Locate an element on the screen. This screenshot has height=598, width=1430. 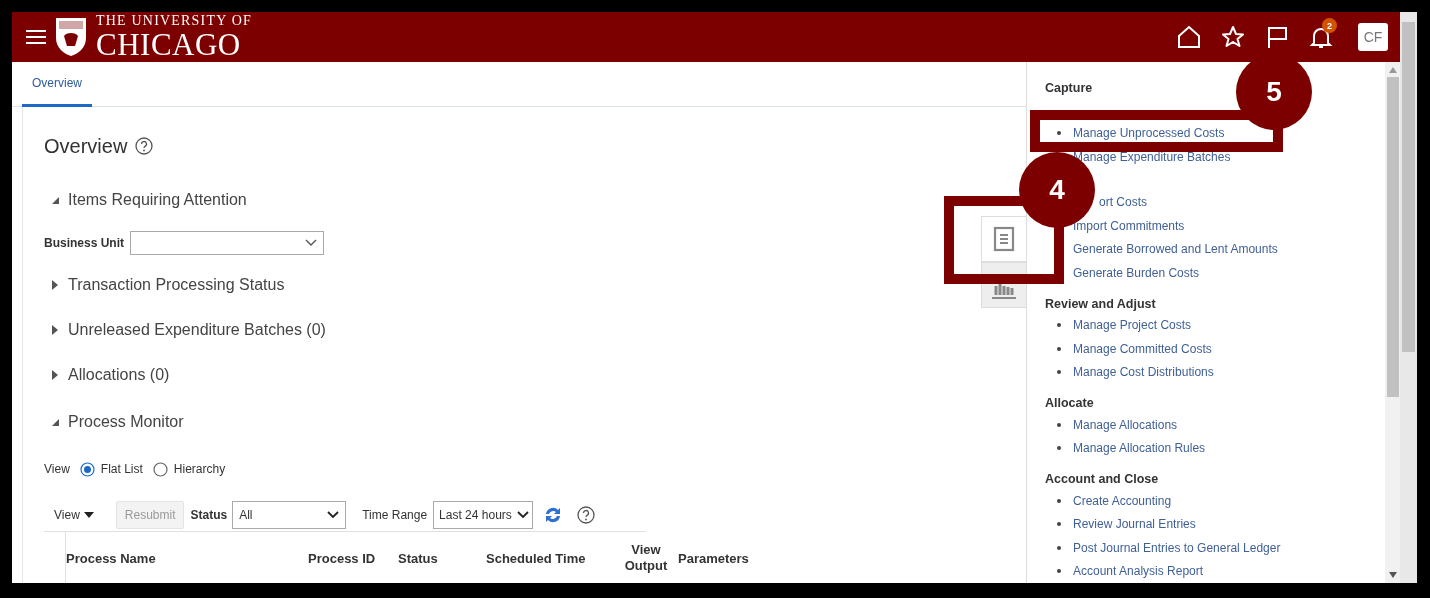
task-link: Manage Allocations is located at coordinates (1125, 424).